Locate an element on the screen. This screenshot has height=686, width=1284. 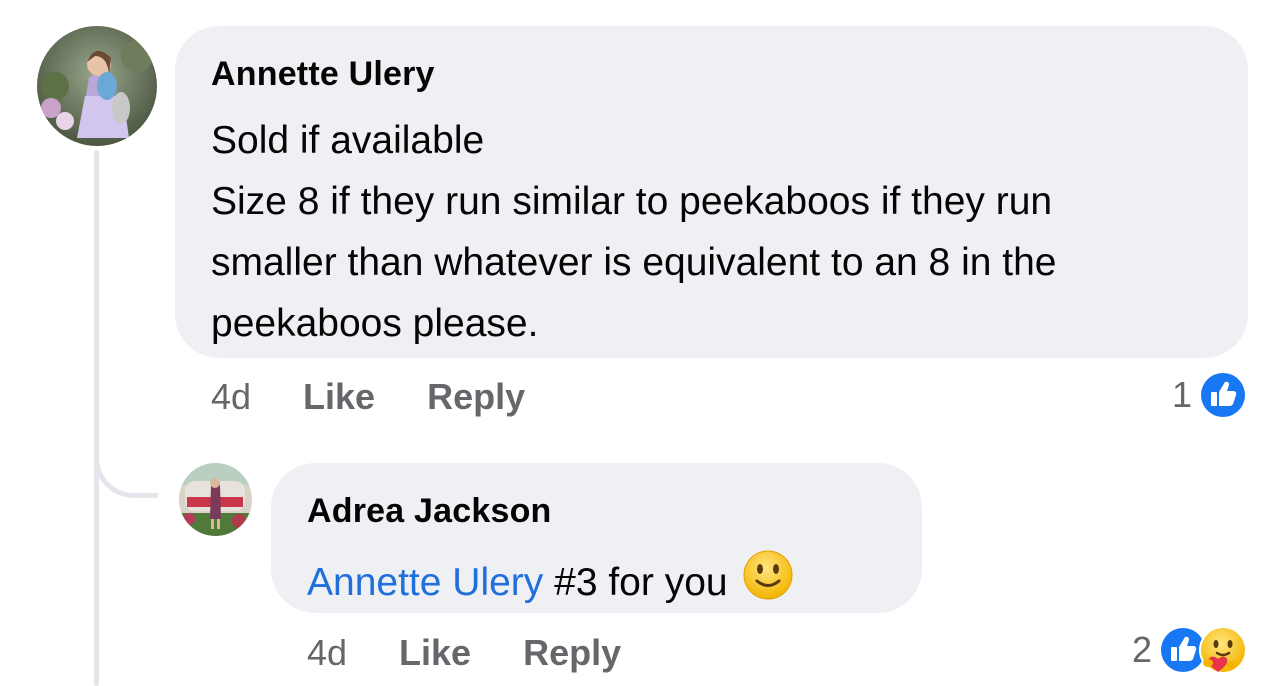
comment-line: peekaboos please. is located at coordinates (375, 323).